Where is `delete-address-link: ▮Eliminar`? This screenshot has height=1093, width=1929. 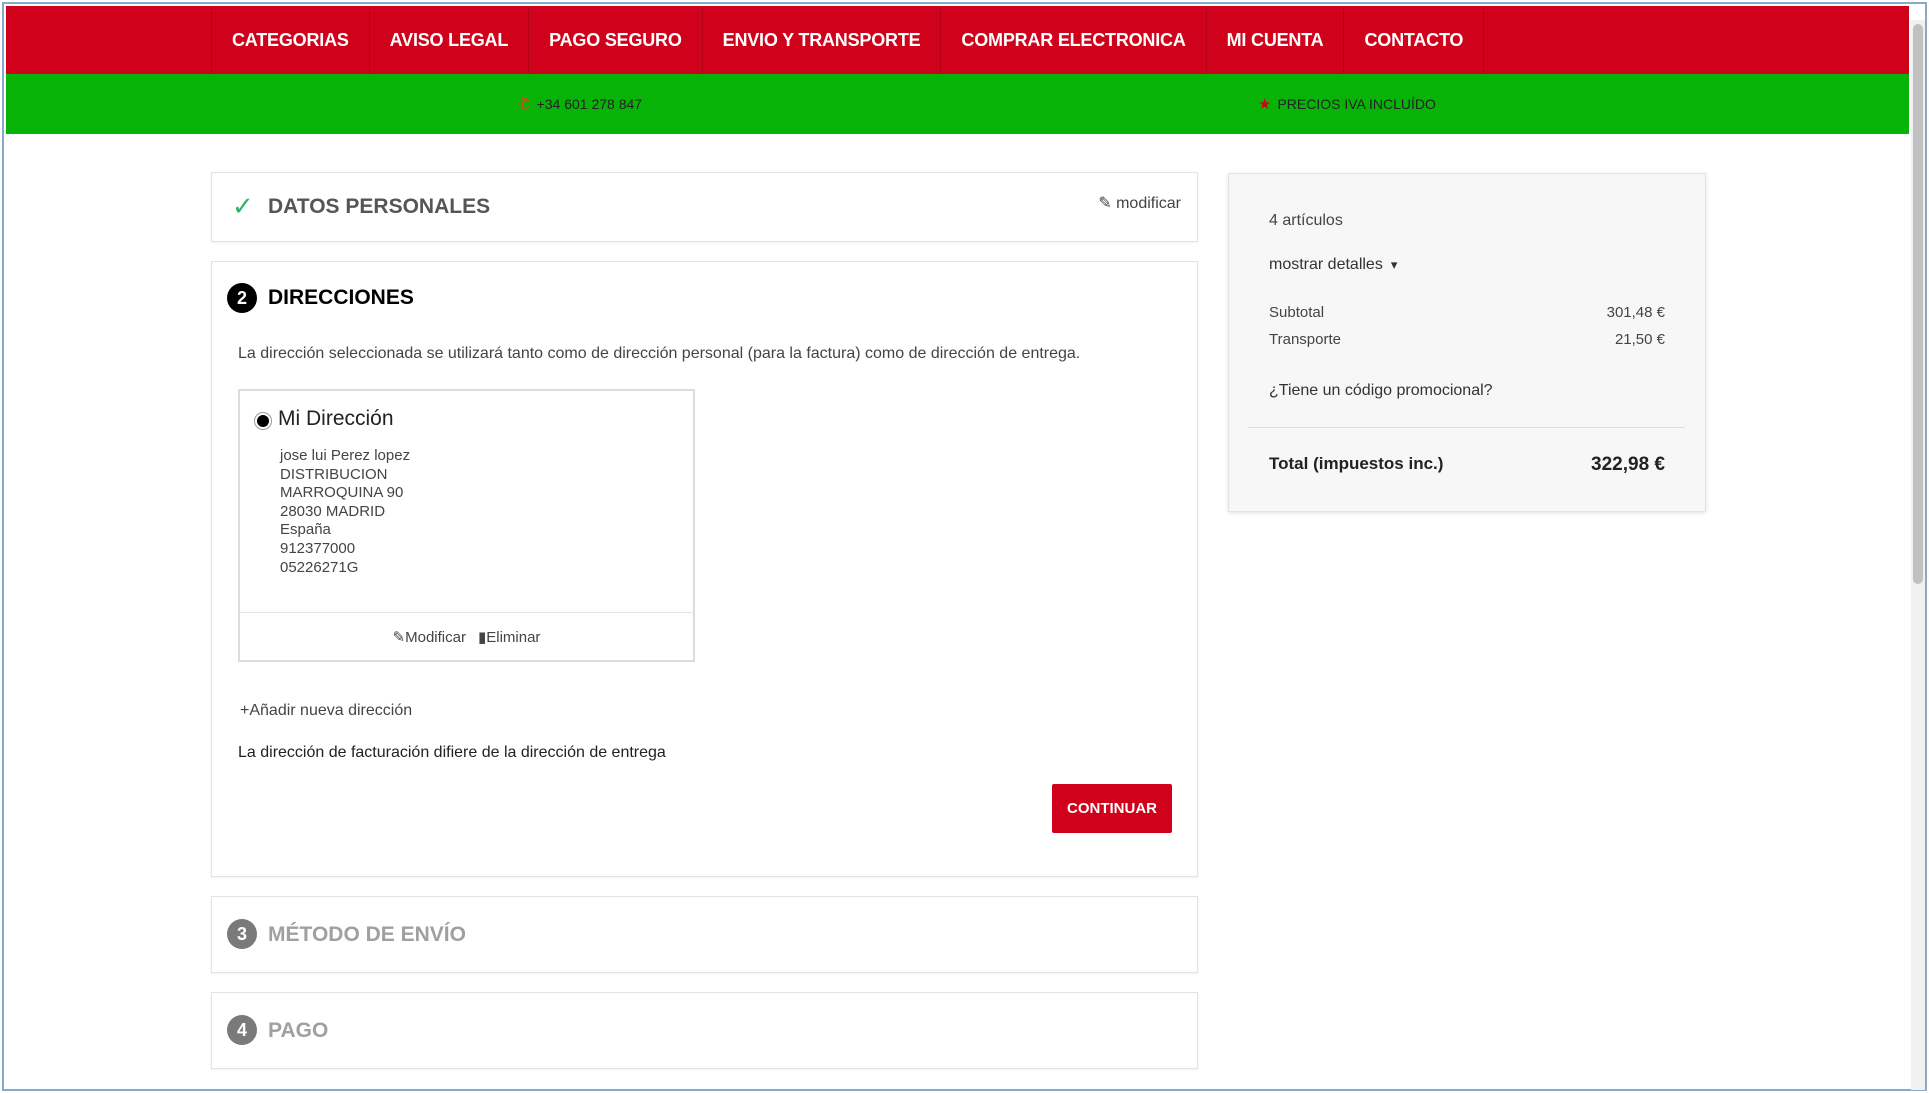 delete-address-link: ▮Eliminar is located at coordinates (509, 637).